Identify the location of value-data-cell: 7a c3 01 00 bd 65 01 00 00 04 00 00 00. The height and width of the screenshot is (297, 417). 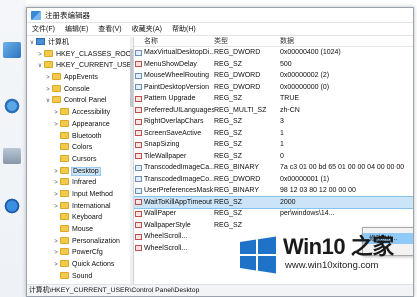
(342, 167).